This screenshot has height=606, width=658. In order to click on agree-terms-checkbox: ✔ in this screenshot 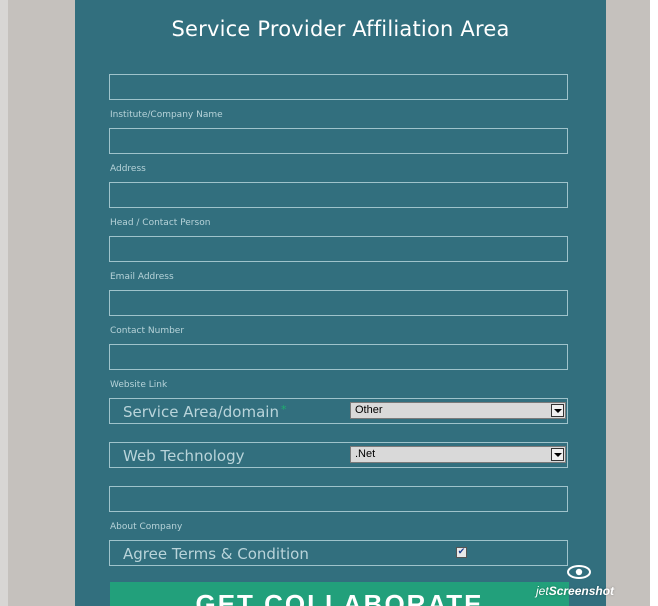, I will do `click(461, 552)`.